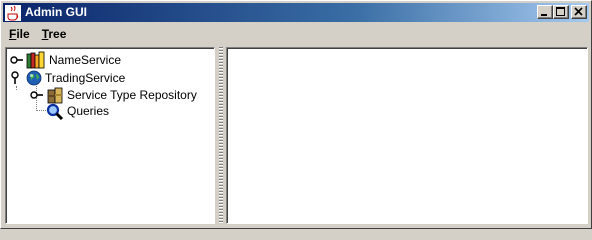 The height and width of the screenshot is (240, 592). What do you see at coordinates (296, 12) in the screenshot?
I see `title-bar: Admin GUI` at bounding box center [296, 12].